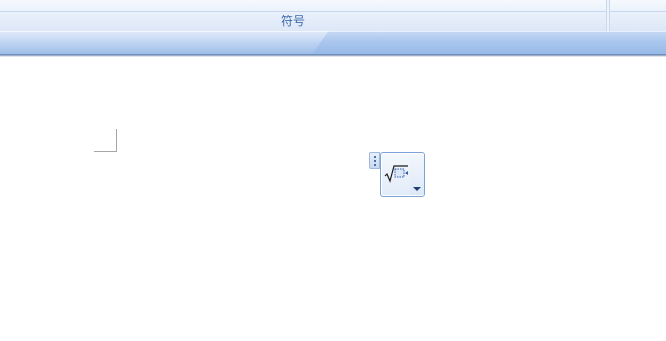 The image size is (666, 341). I want to click on ribbon-group-symbols: 符号, so click(303, 15).